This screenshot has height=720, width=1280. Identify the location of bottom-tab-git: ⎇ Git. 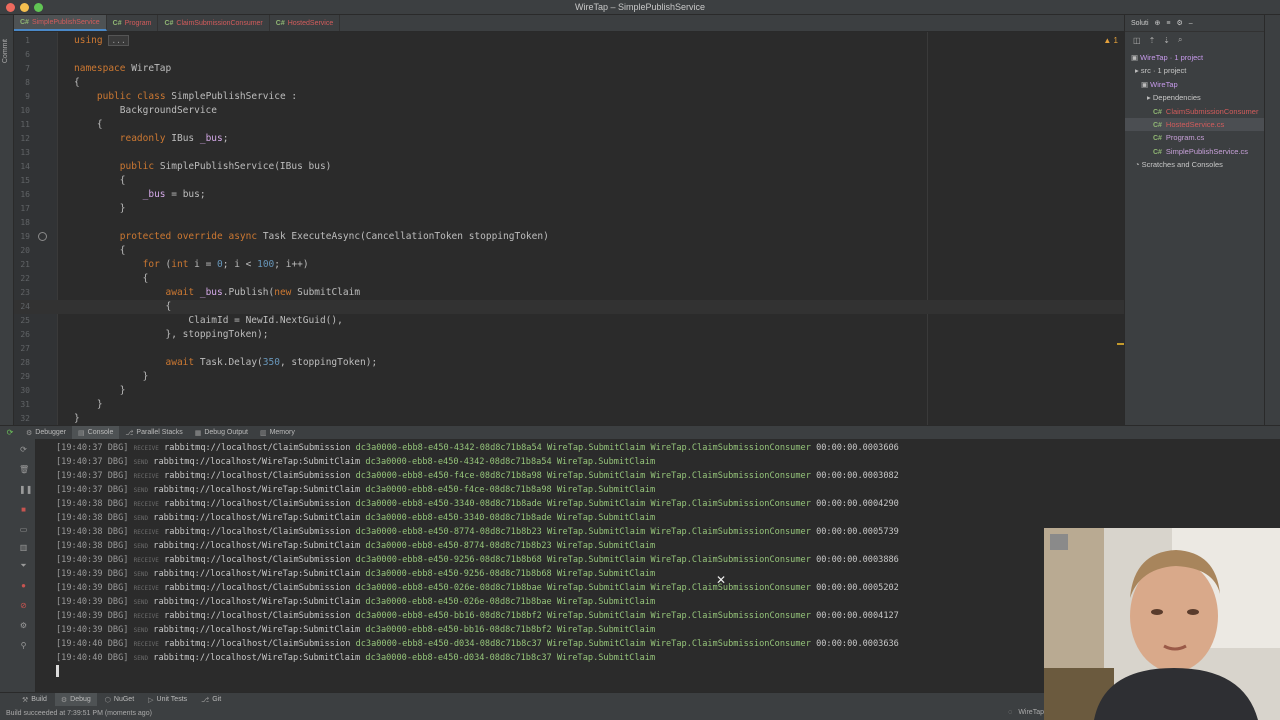
(211, 700).